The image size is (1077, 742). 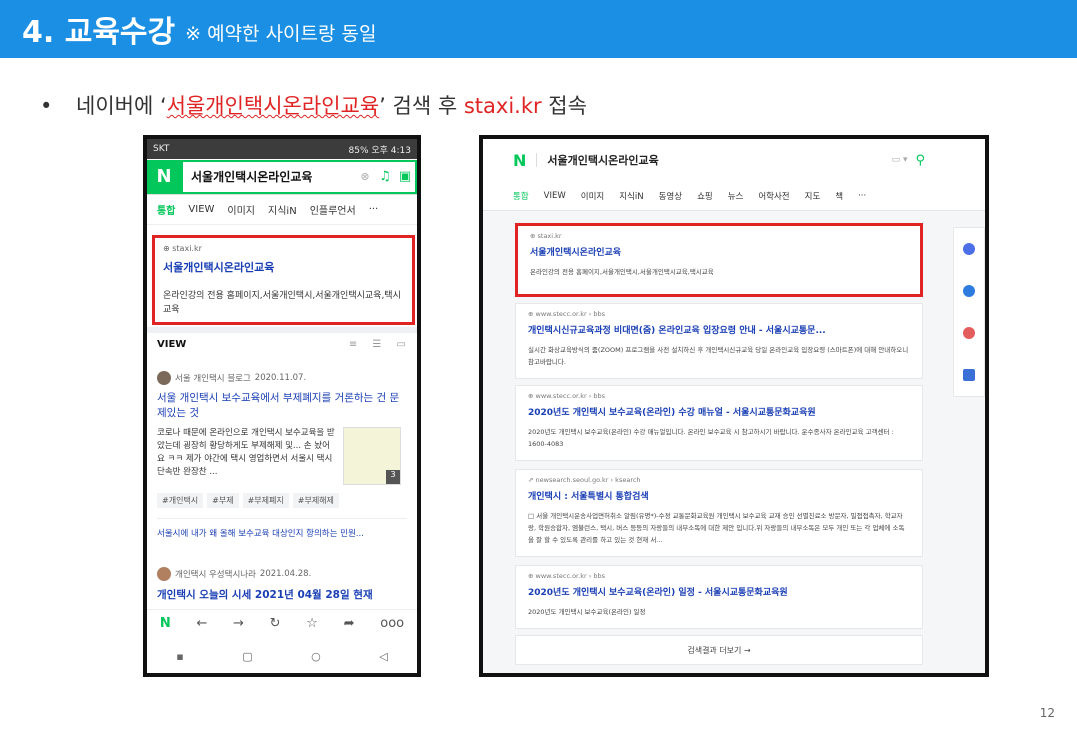 I want to click on search-keyword: 서울개인택시온라인교육, so click(x=273, y=106).